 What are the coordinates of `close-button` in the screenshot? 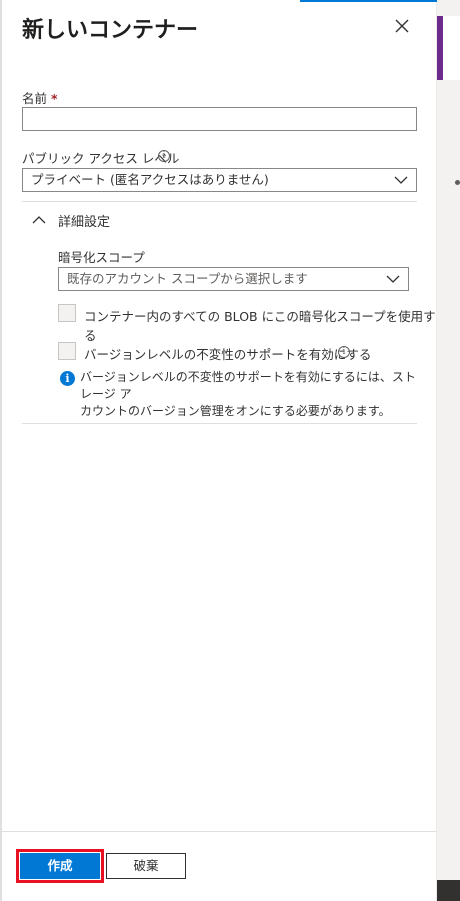 It's located at (402, 26).